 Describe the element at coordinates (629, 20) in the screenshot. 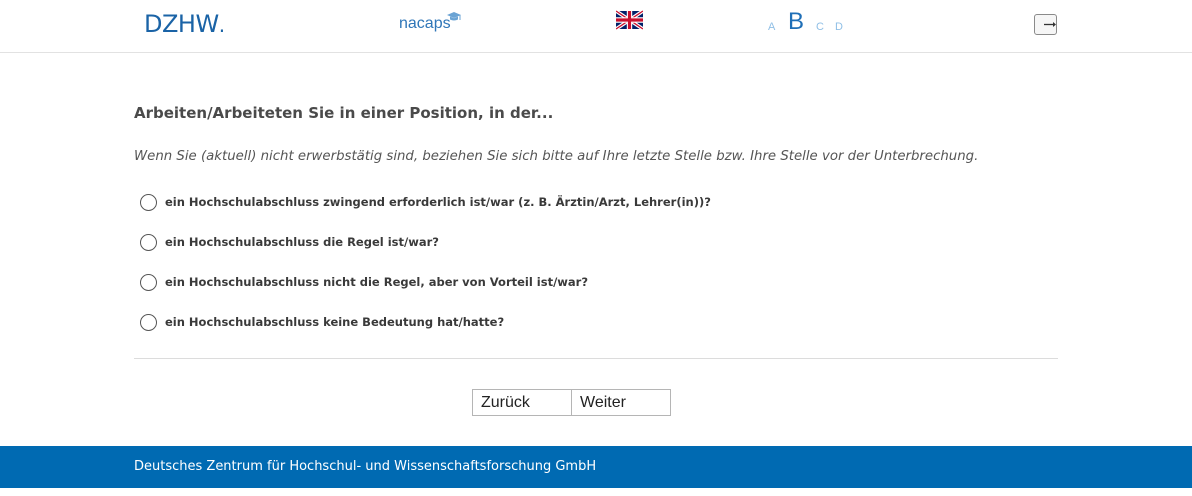

I see `uk-flag-icon` at that location.